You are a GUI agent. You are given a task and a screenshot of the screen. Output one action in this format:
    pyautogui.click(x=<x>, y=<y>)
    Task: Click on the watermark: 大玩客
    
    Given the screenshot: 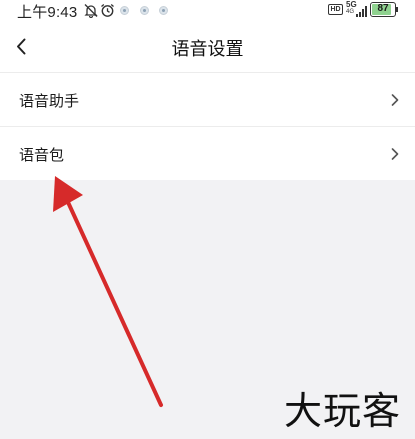 What is the action you would take?
    pyautogui.click(x=342, y=411)
    